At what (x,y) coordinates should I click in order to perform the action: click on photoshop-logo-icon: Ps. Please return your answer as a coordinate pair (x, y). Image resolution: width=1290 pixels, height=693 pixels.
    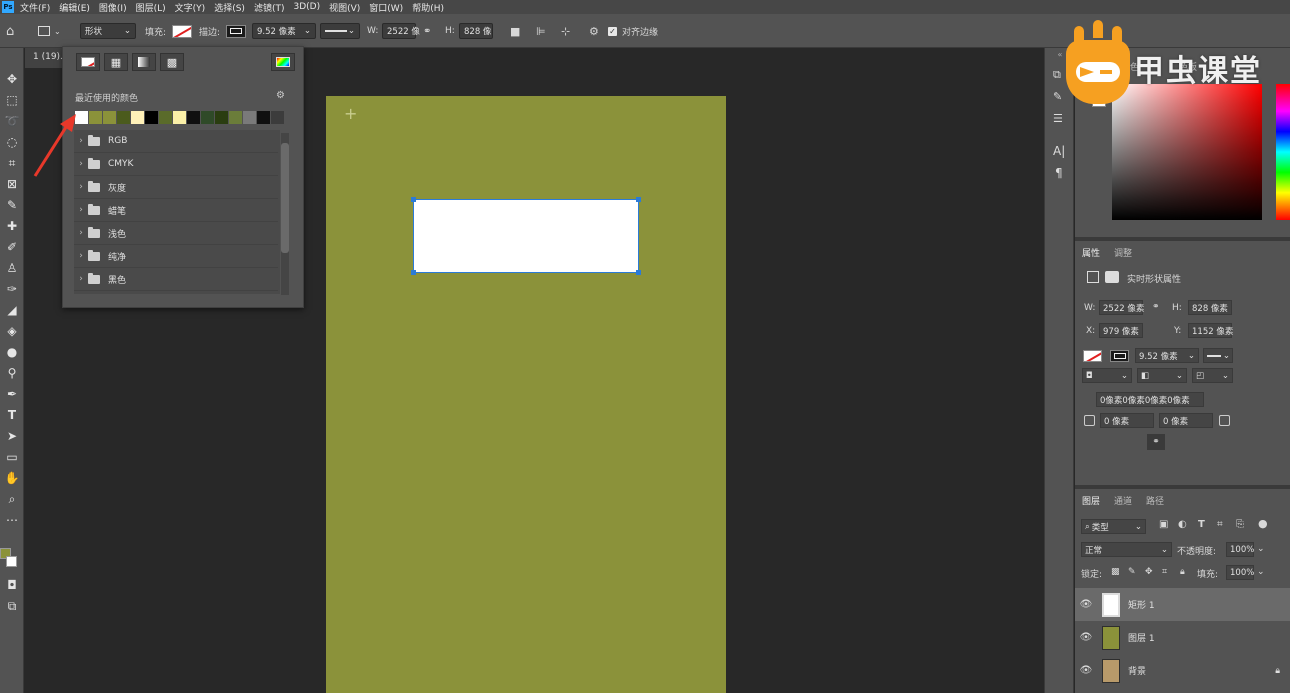
    Looking at the image, I should click on (8, 7).